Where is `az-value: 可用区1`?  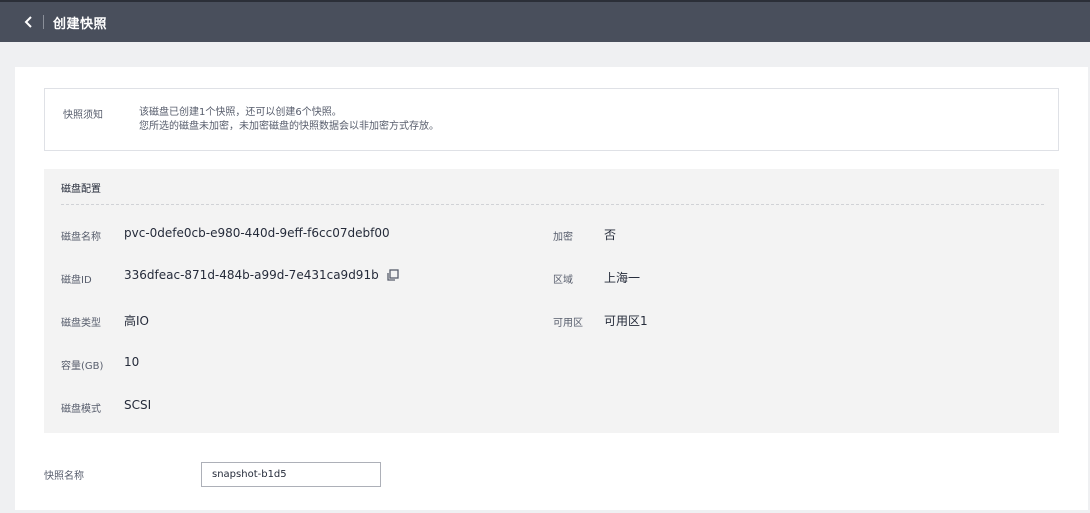 az-value: 可用区1 is located at coordinates (626, 321).